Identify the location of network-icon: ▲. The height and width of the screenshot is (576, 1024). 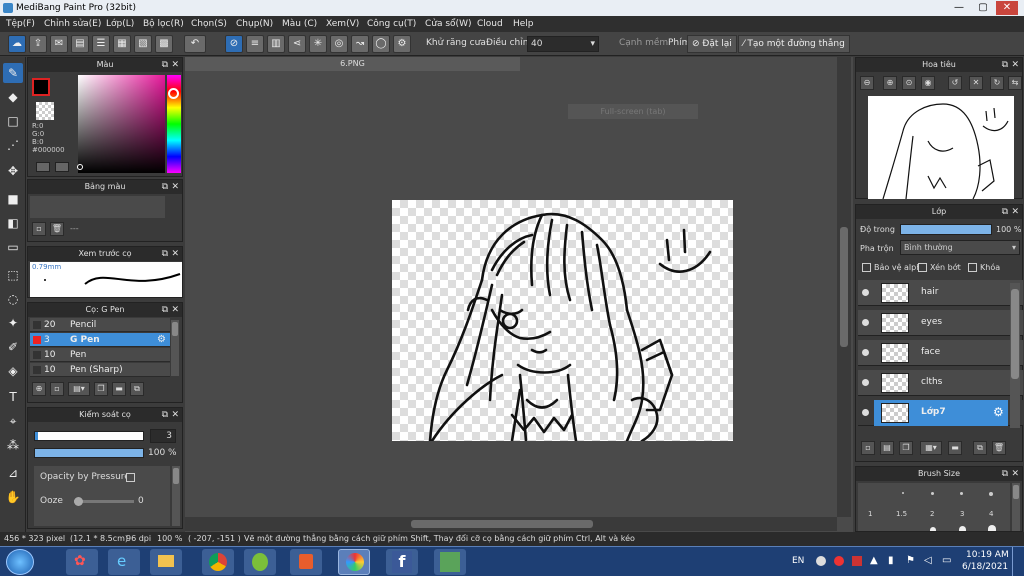
(874, 560).